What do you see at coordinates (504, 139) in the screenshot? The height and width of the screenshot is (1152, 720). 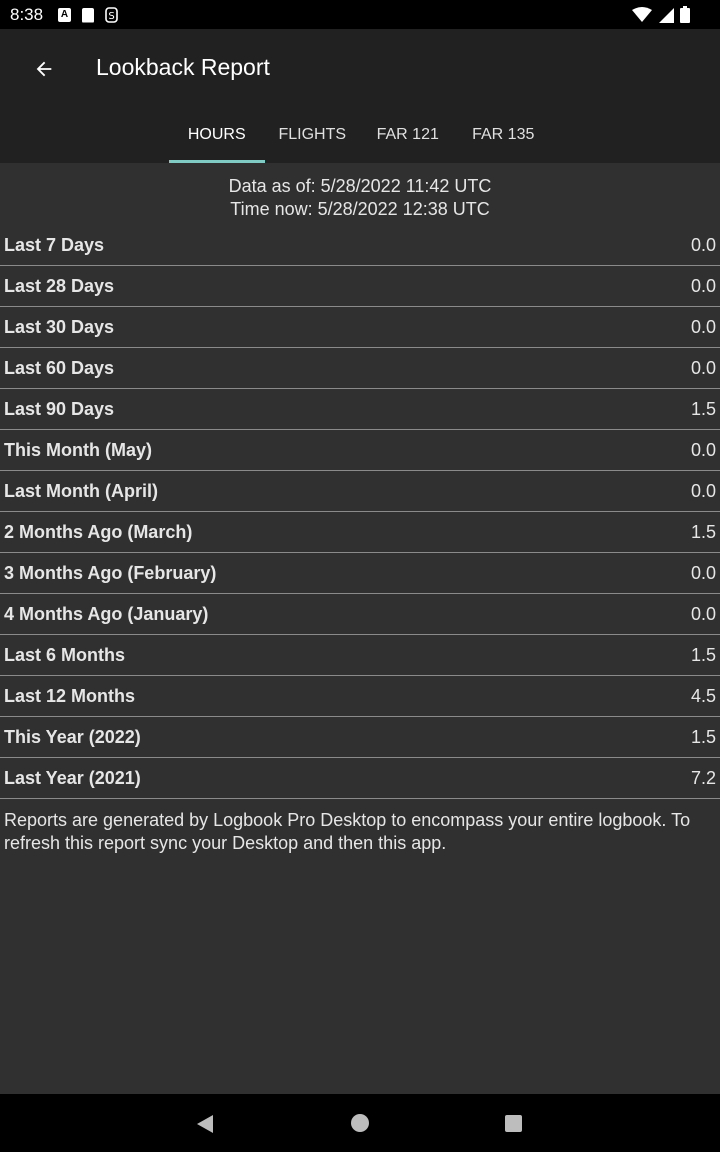 I see `tab-far-135: FAR 135` at bounding box center [504, 139].